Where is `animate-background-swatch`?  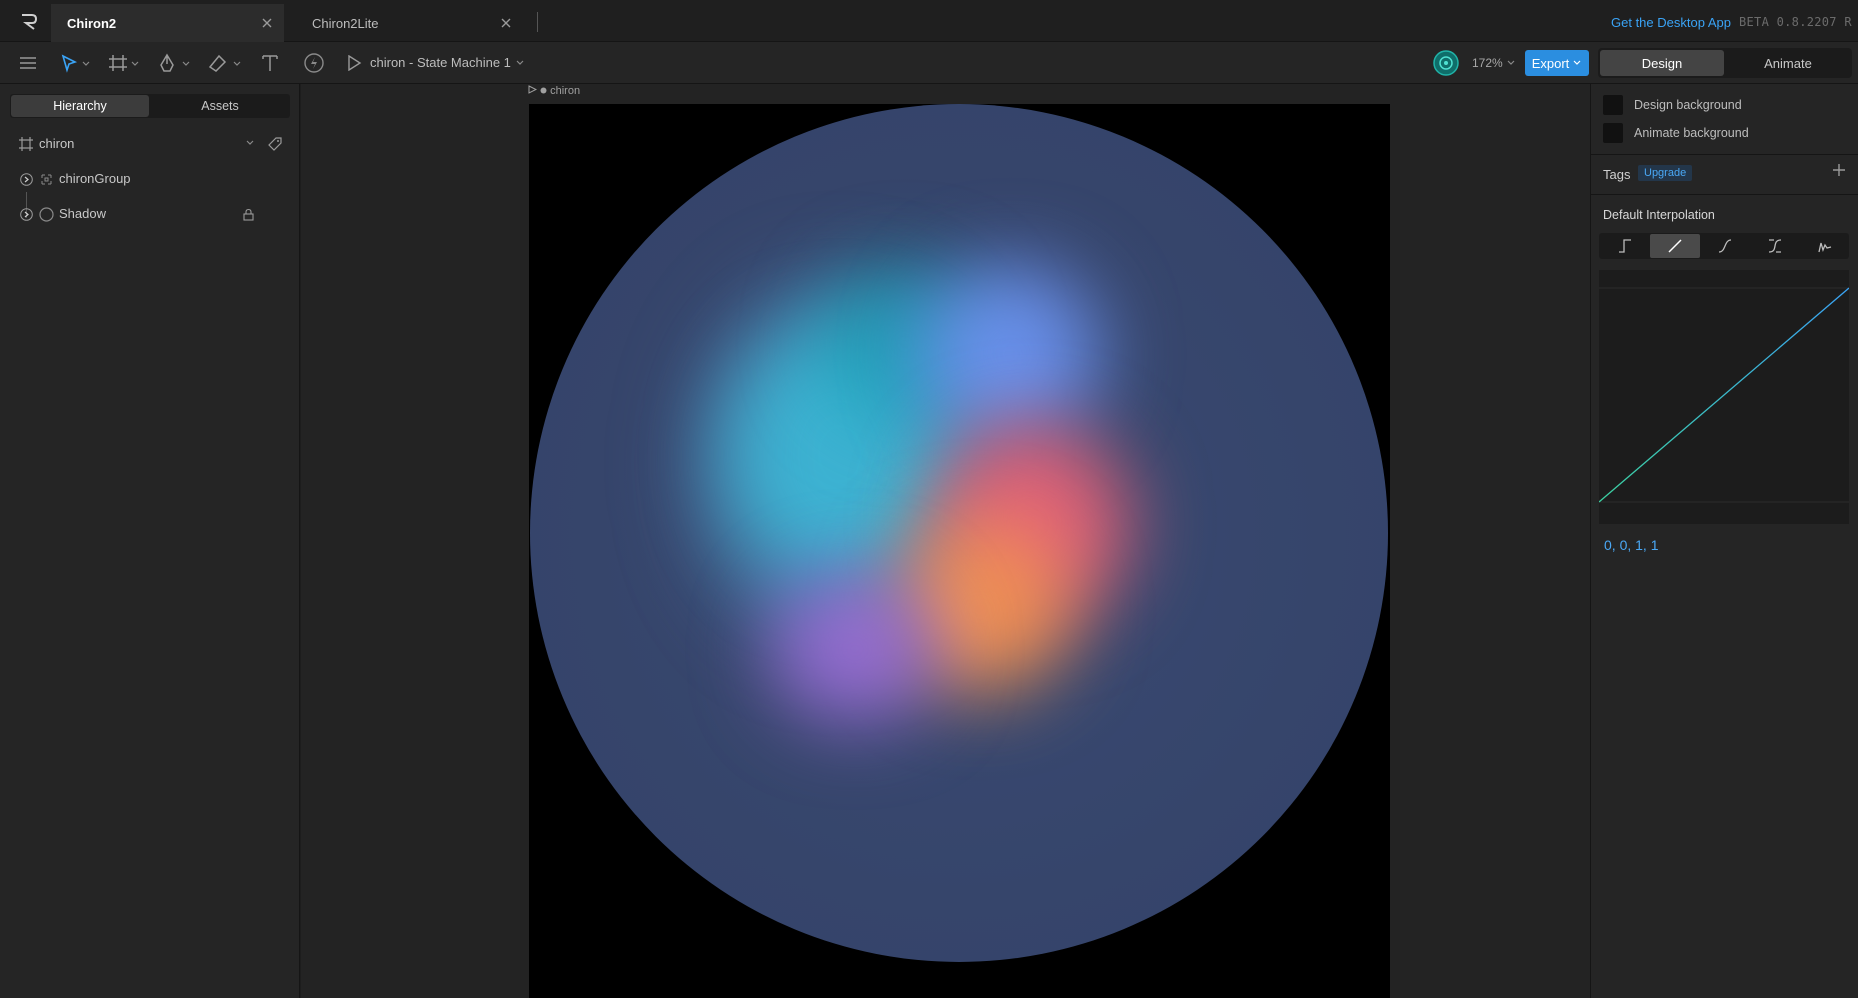
animate-background-swatch is located at coordinates (1613, 133).